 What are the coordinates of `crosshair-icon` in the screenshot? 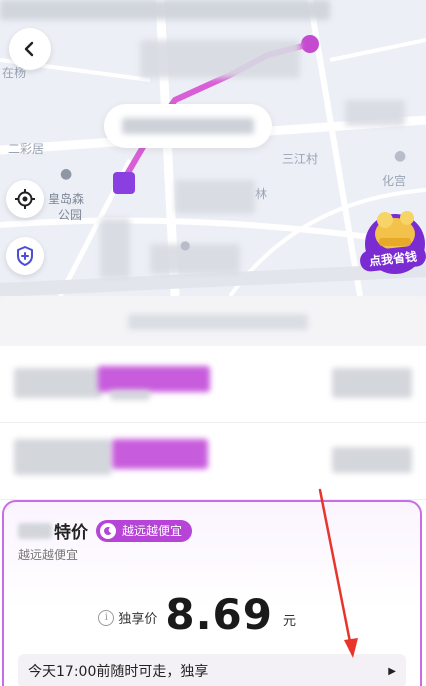 It's located at (25, 199).